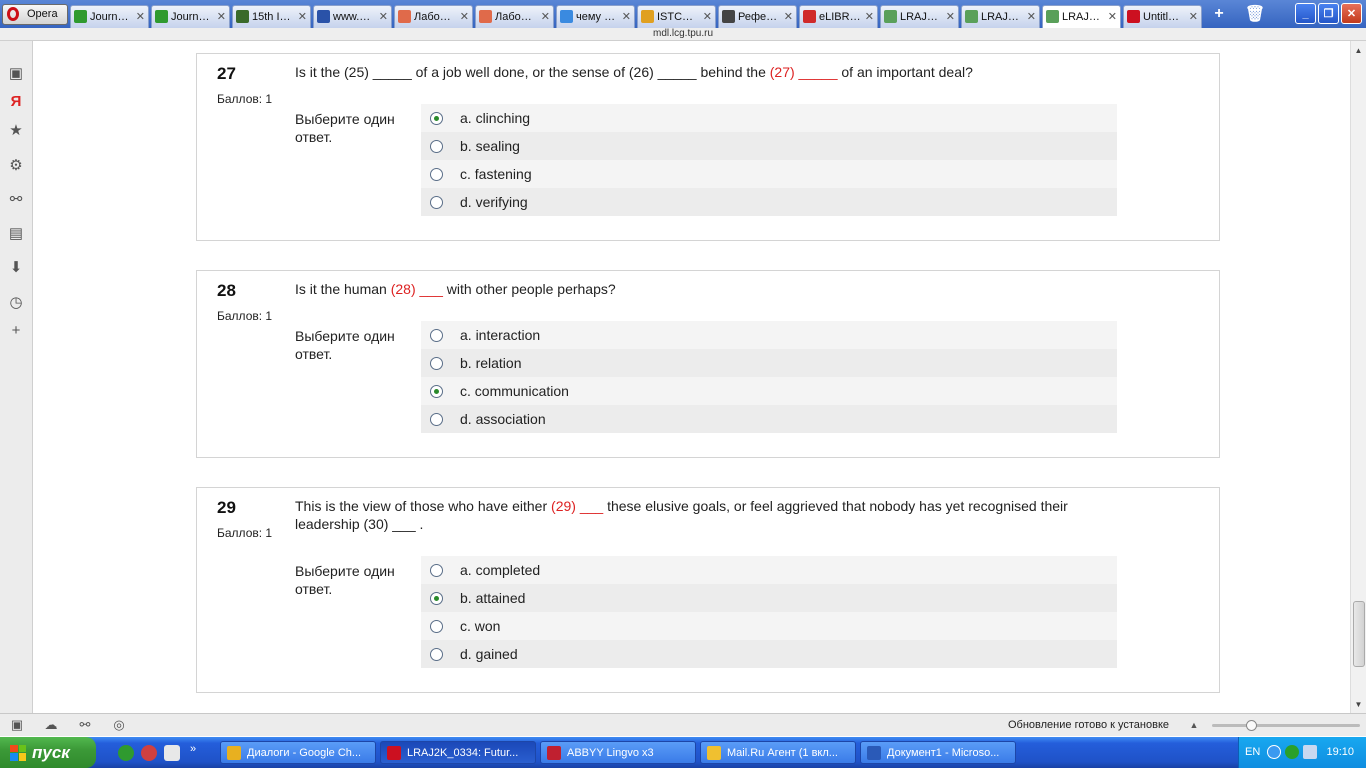 Image resolution: width=1366 pixels, height=768 pixels. Describe the element at coordinates (343, 289) in the screenshot. I see `question-text-part: Is it the human` at that location.